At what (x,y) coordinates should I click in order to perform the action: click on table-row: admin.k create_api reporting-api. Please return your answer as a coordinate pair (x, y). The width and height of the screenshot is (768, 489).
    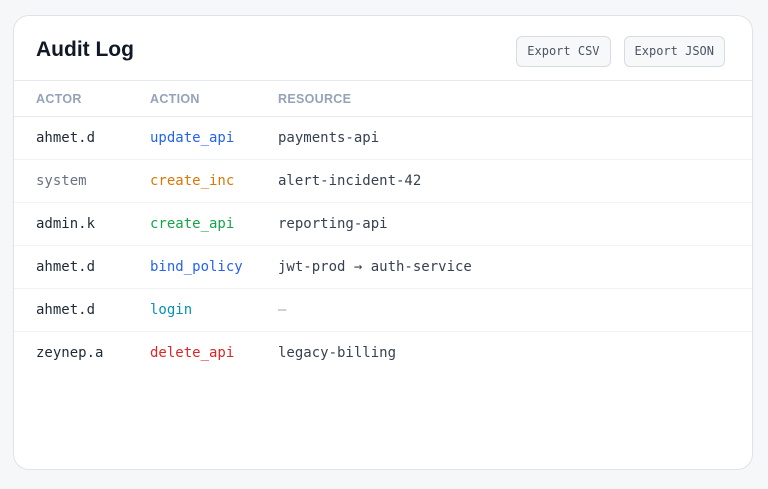
    Looking at the image, I should click on (383, 224).